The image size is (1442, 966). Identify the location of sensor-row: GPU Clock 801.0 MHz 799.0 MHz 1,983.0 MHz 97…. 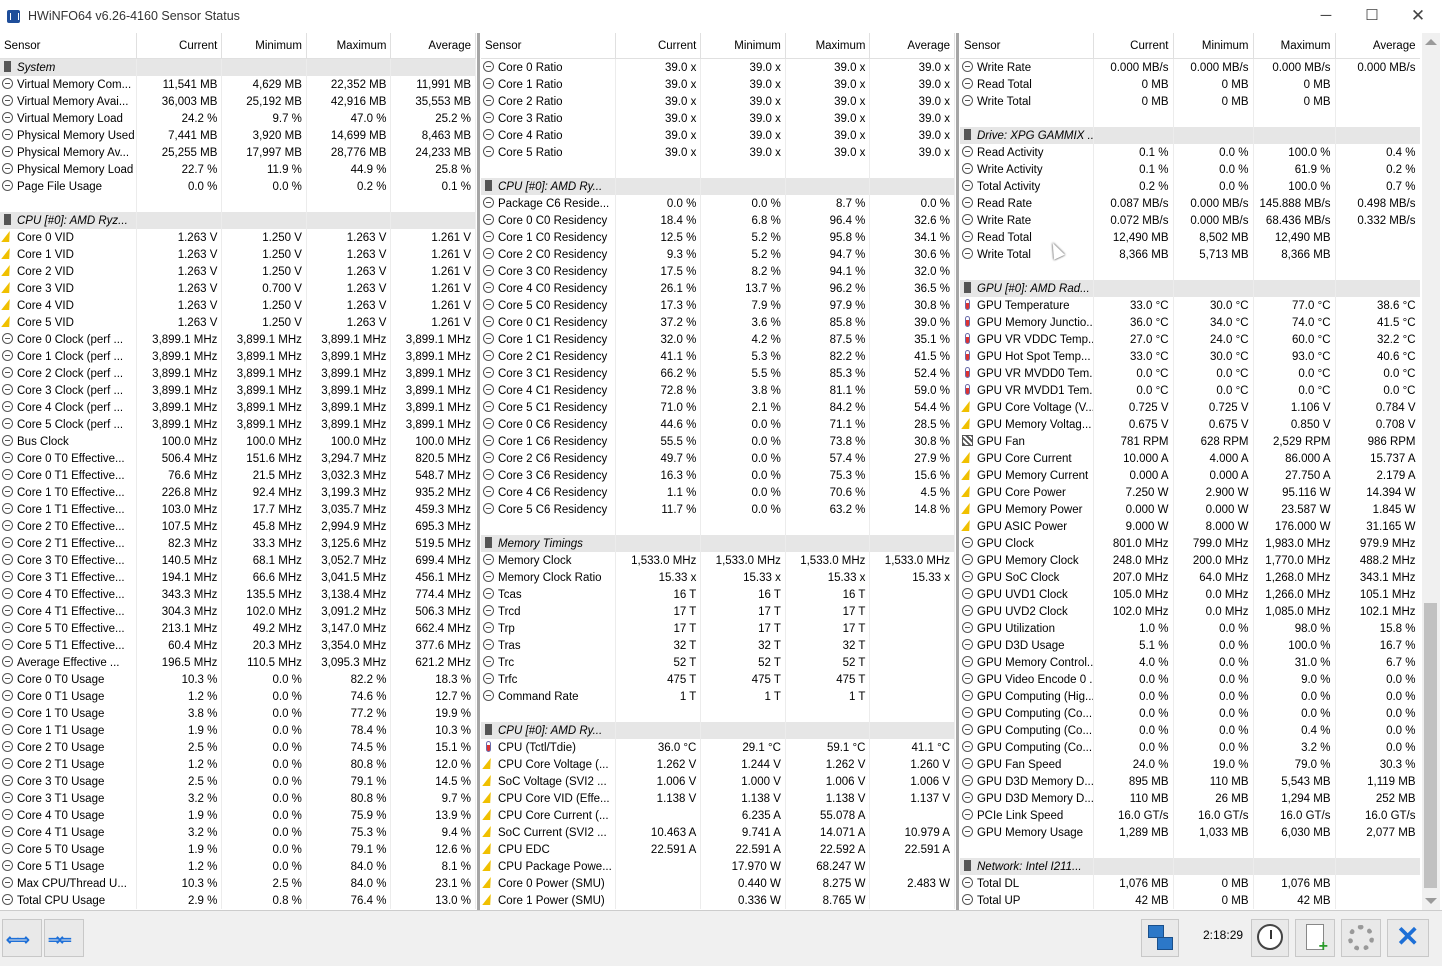
(1190, 543).